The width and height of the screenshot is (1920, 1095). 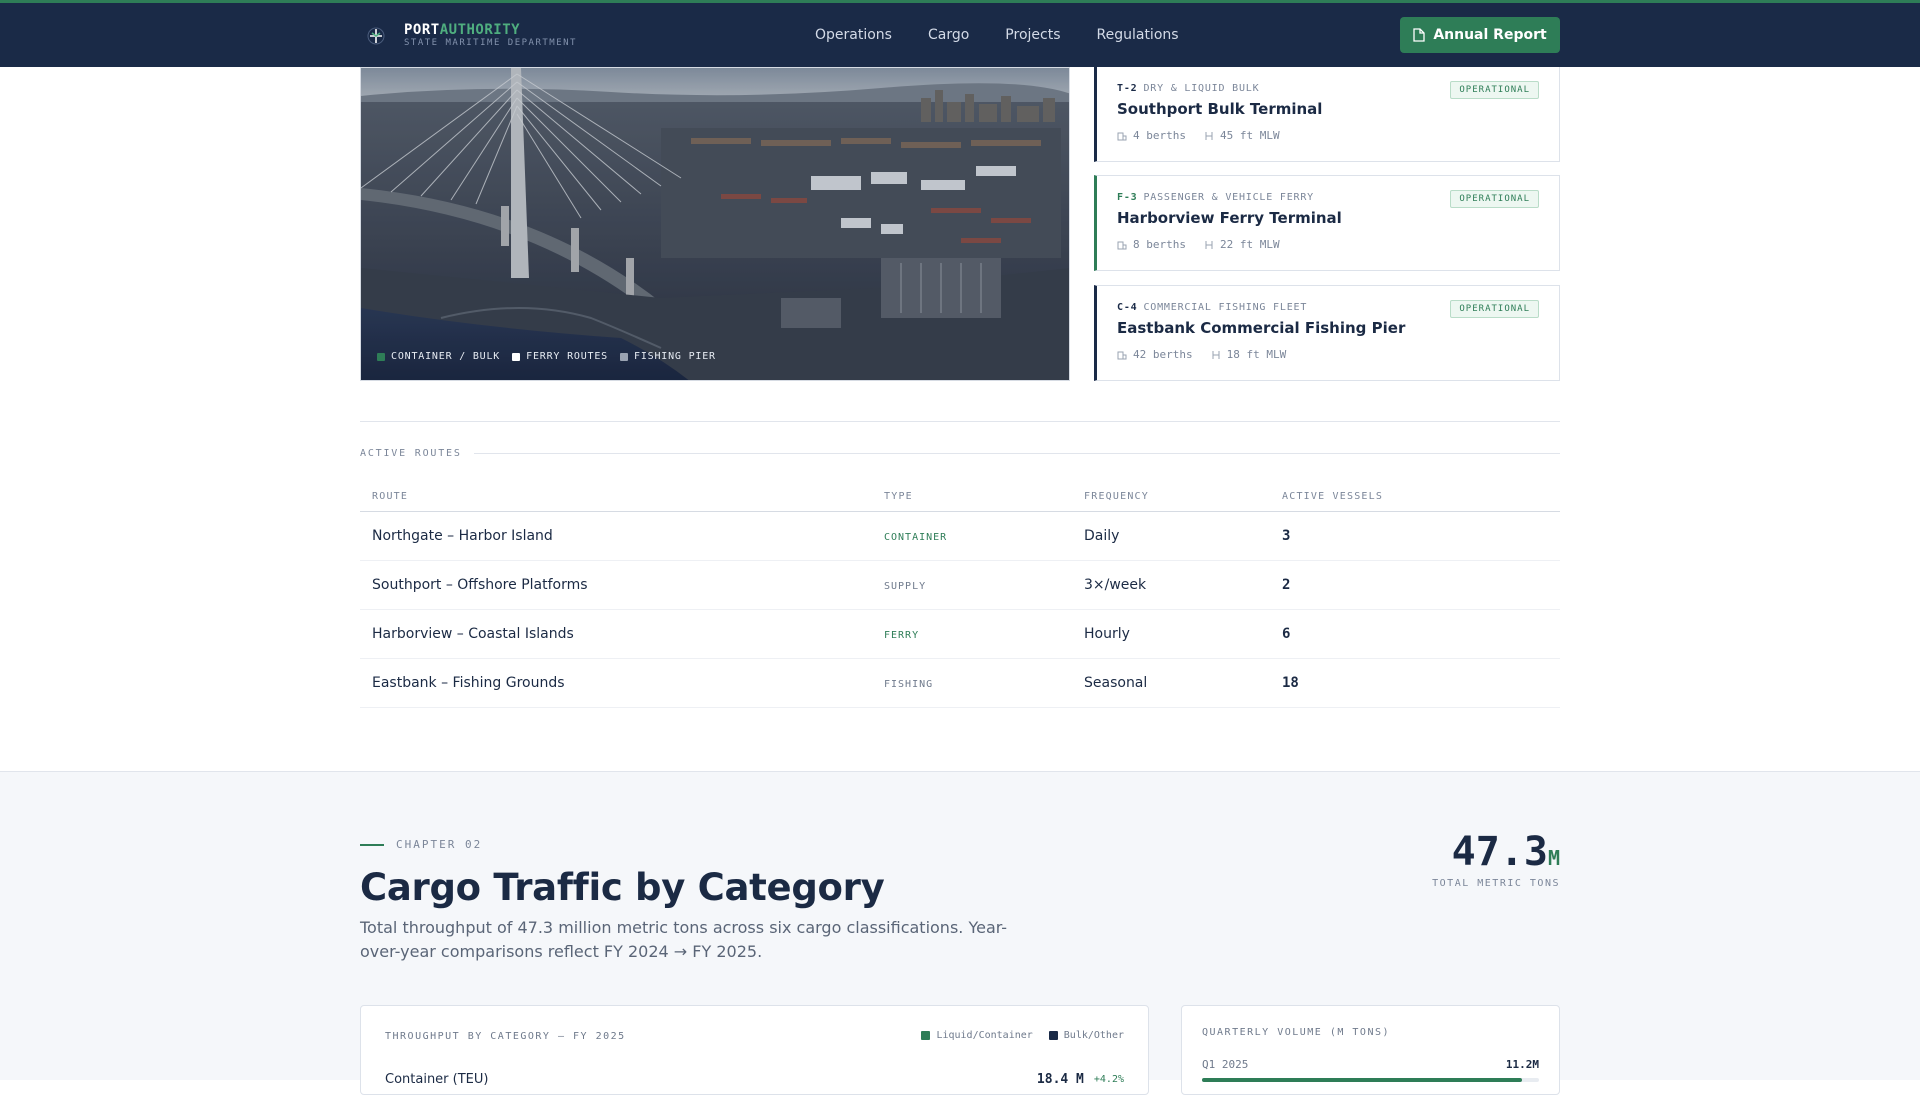 What do you see at coordinates (909, 684) in the screenshot?
I see `route-type: FISHING` at bounding box center [909, 684].